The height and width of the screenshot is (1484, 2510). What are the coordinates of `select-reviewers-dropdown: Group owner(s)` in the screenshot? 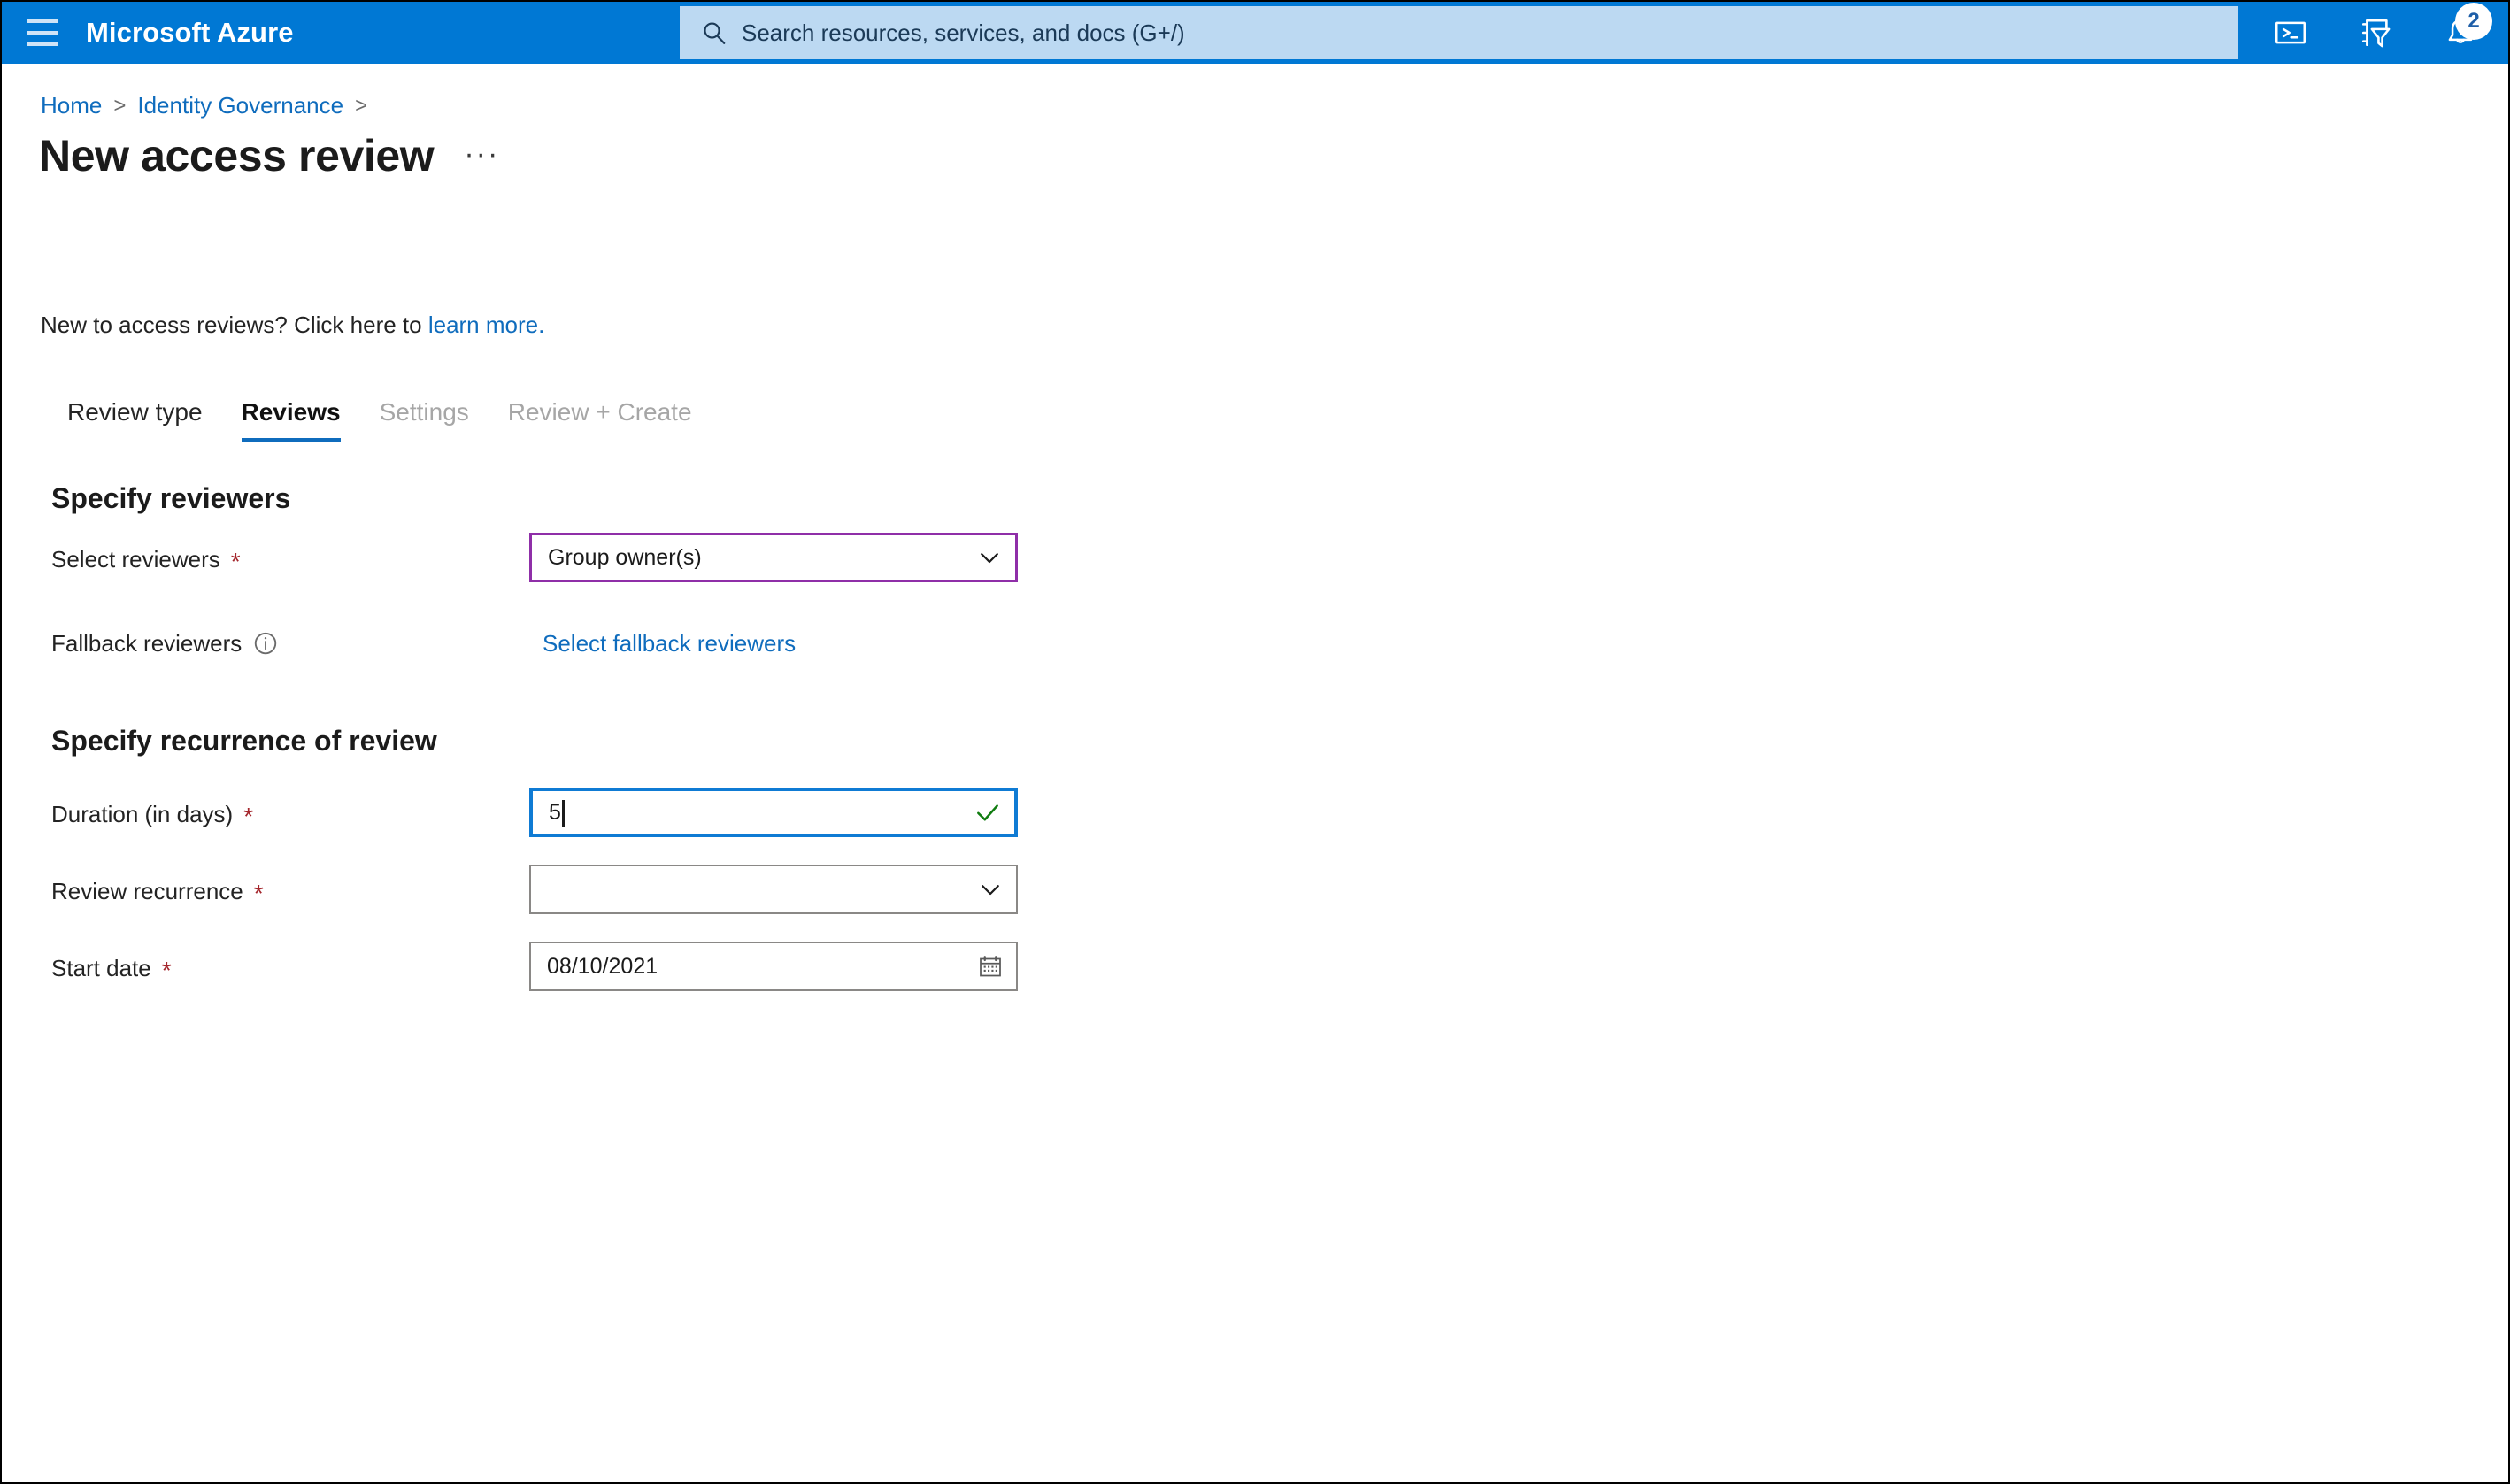 It's located at (773, 557).